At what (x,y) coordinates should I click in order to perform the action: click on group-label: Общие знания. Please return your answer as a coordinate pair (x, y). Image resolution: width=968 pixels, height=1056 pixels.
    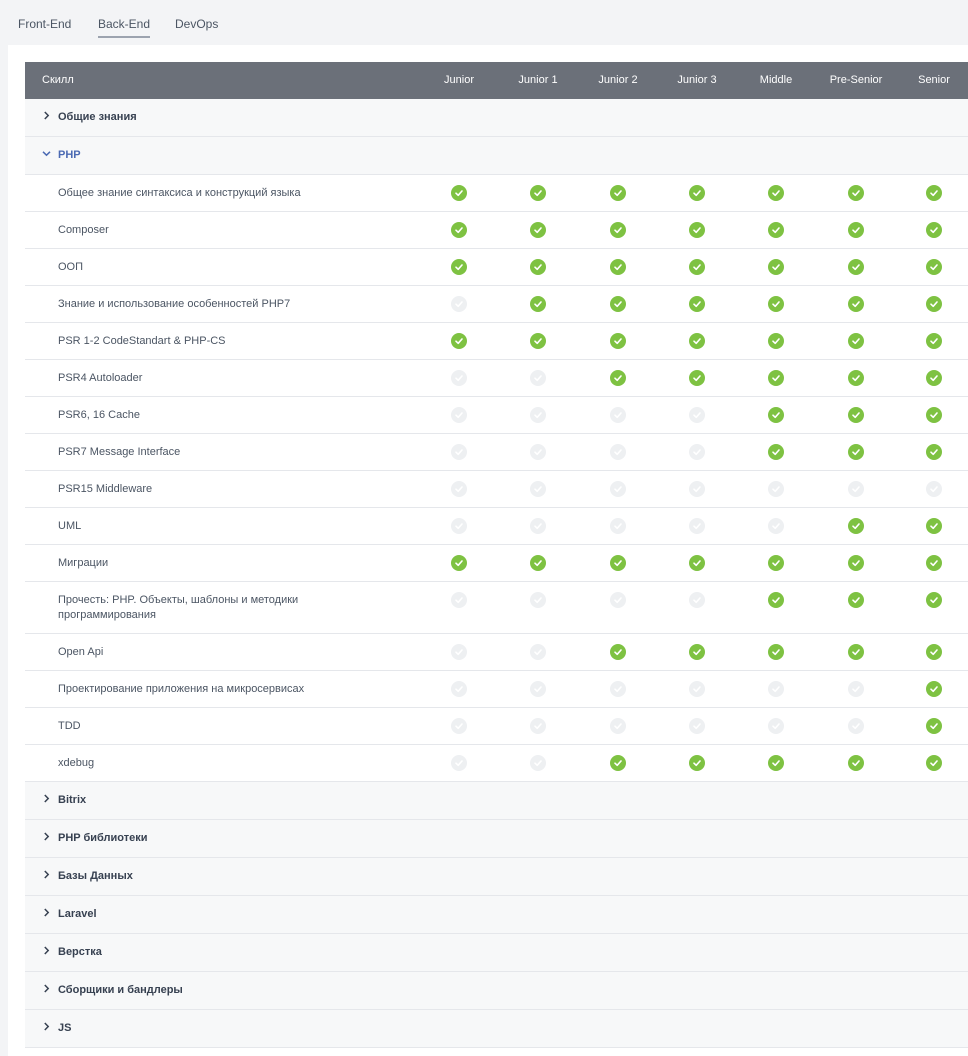
    Looking at the image, I should click on (97, 117).